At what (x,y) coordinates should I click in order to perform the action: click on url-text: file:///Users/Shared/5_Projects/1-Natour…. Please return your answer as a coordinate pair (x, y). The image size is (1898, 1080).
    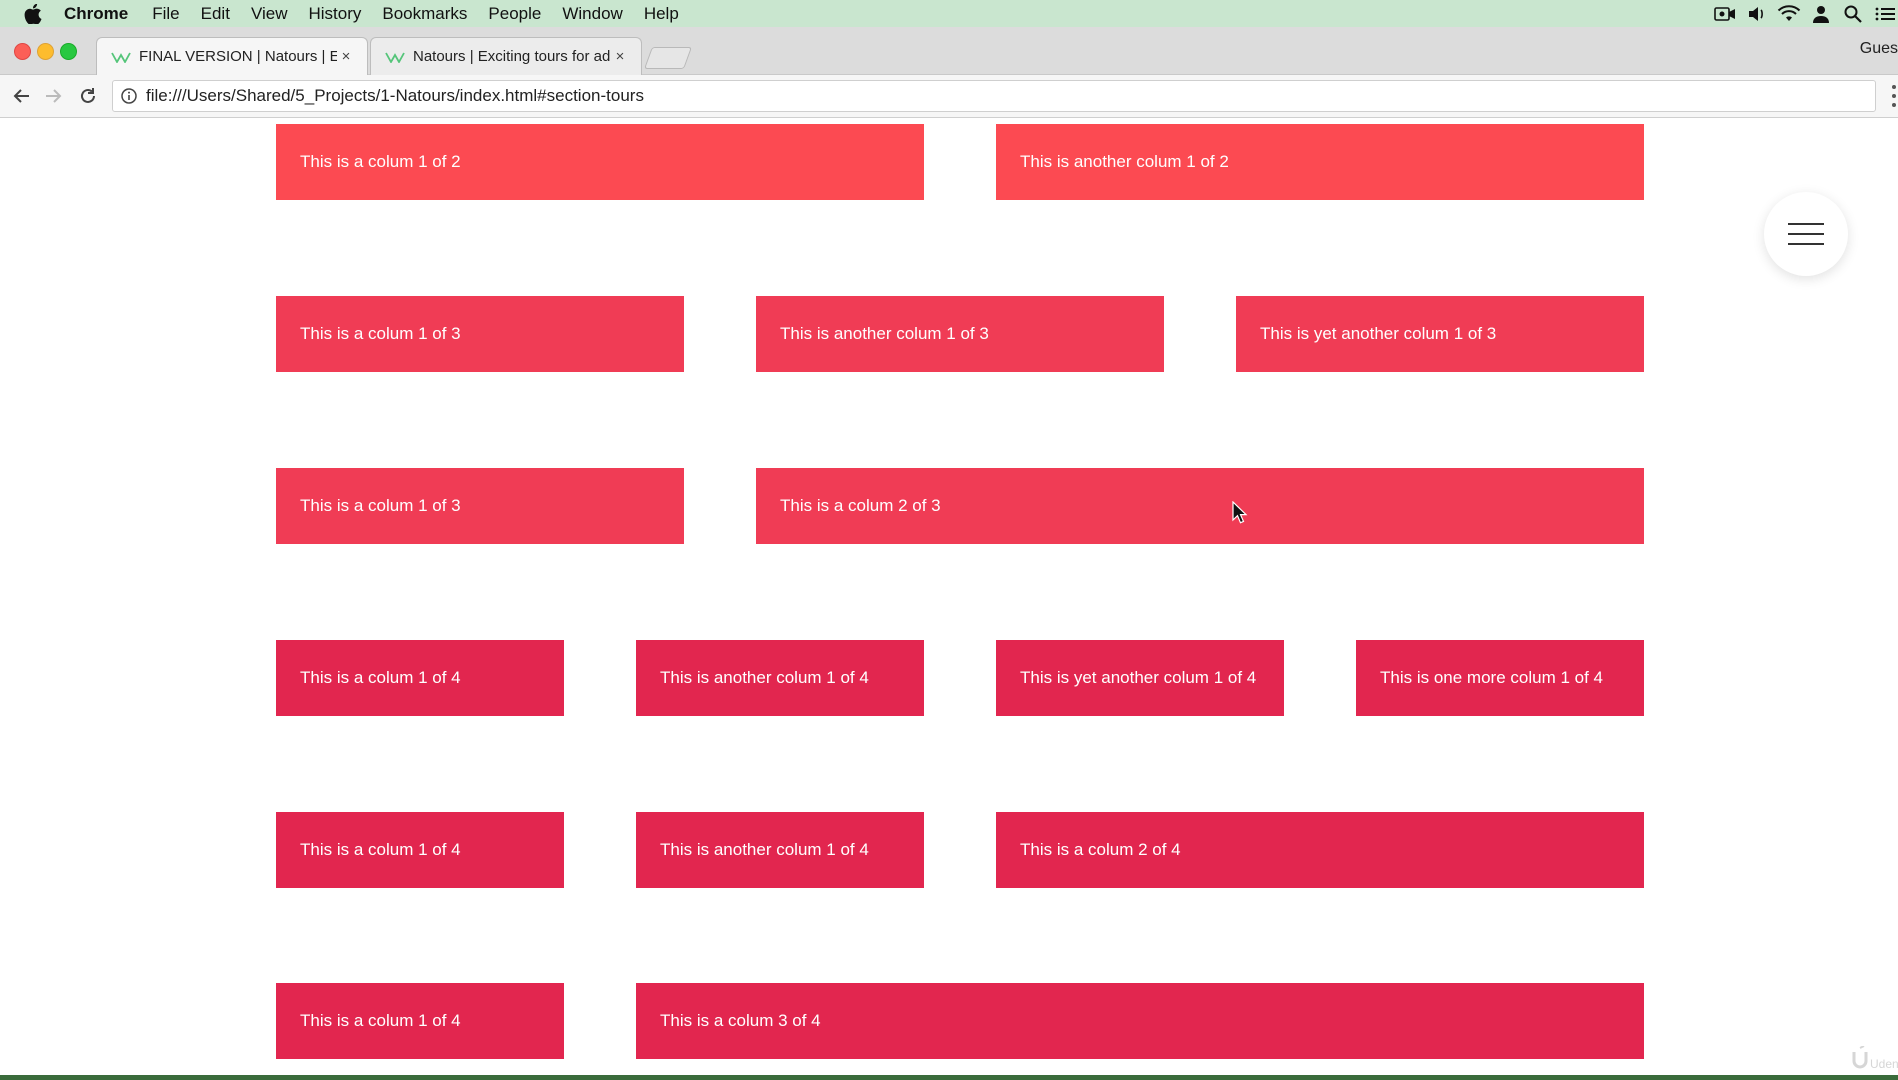
    Looking at the image, I should click on (395, 96).